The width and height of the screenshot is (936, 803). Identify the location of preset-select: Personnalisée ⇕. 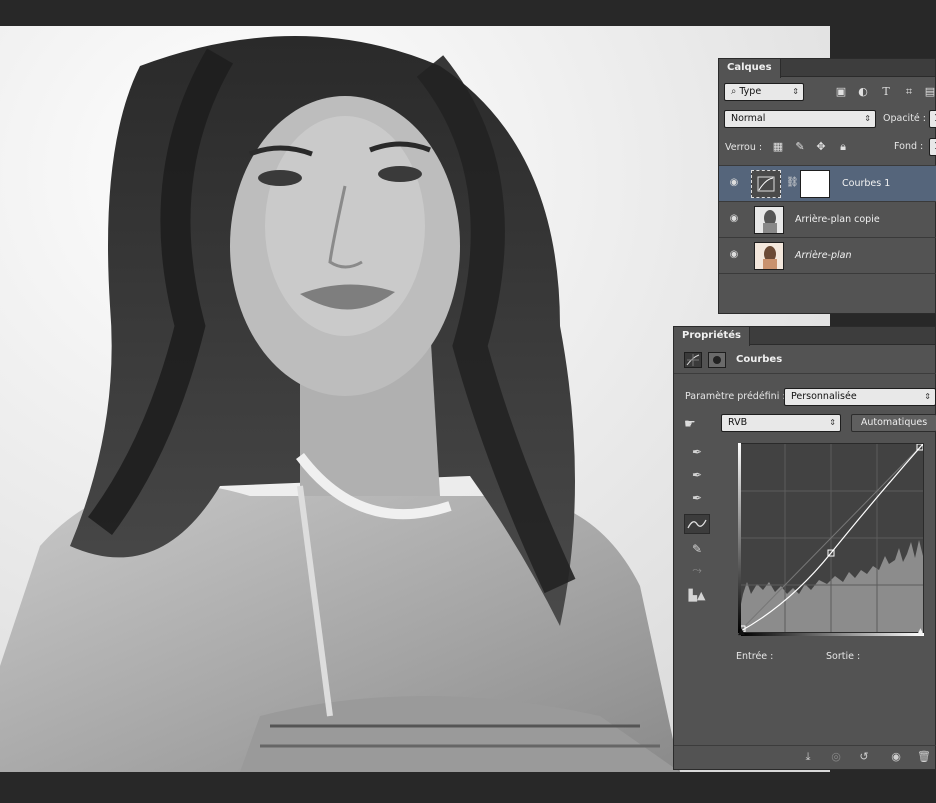
(860, 397).